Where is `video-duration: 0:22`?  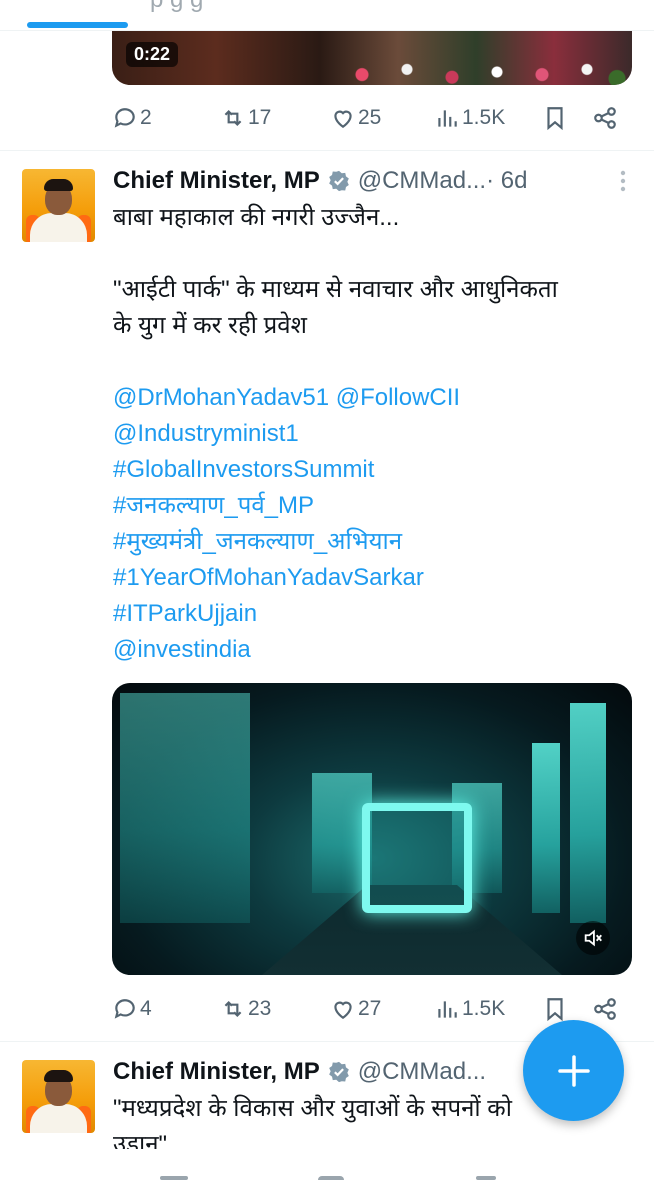
video-duration: 0:22 is located at coordinates (152, 54).